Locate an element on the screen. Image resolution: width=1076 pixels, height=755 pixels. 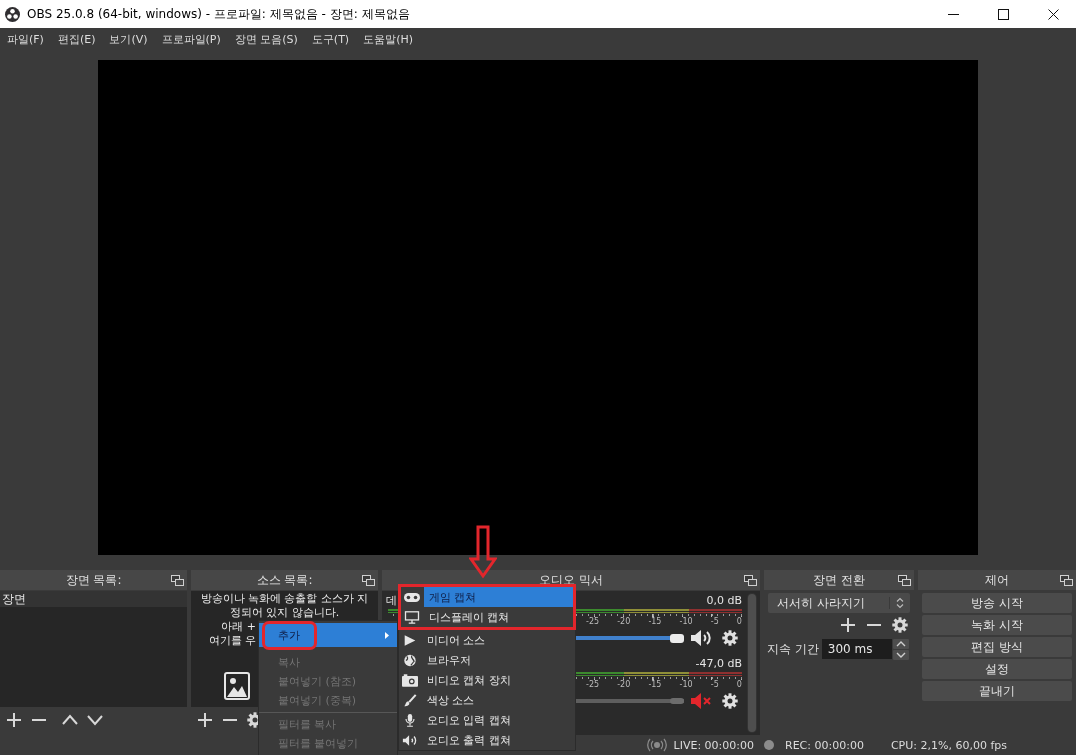
hint-text-fragment: 여기를 우 is located at coordinates (231, 641).